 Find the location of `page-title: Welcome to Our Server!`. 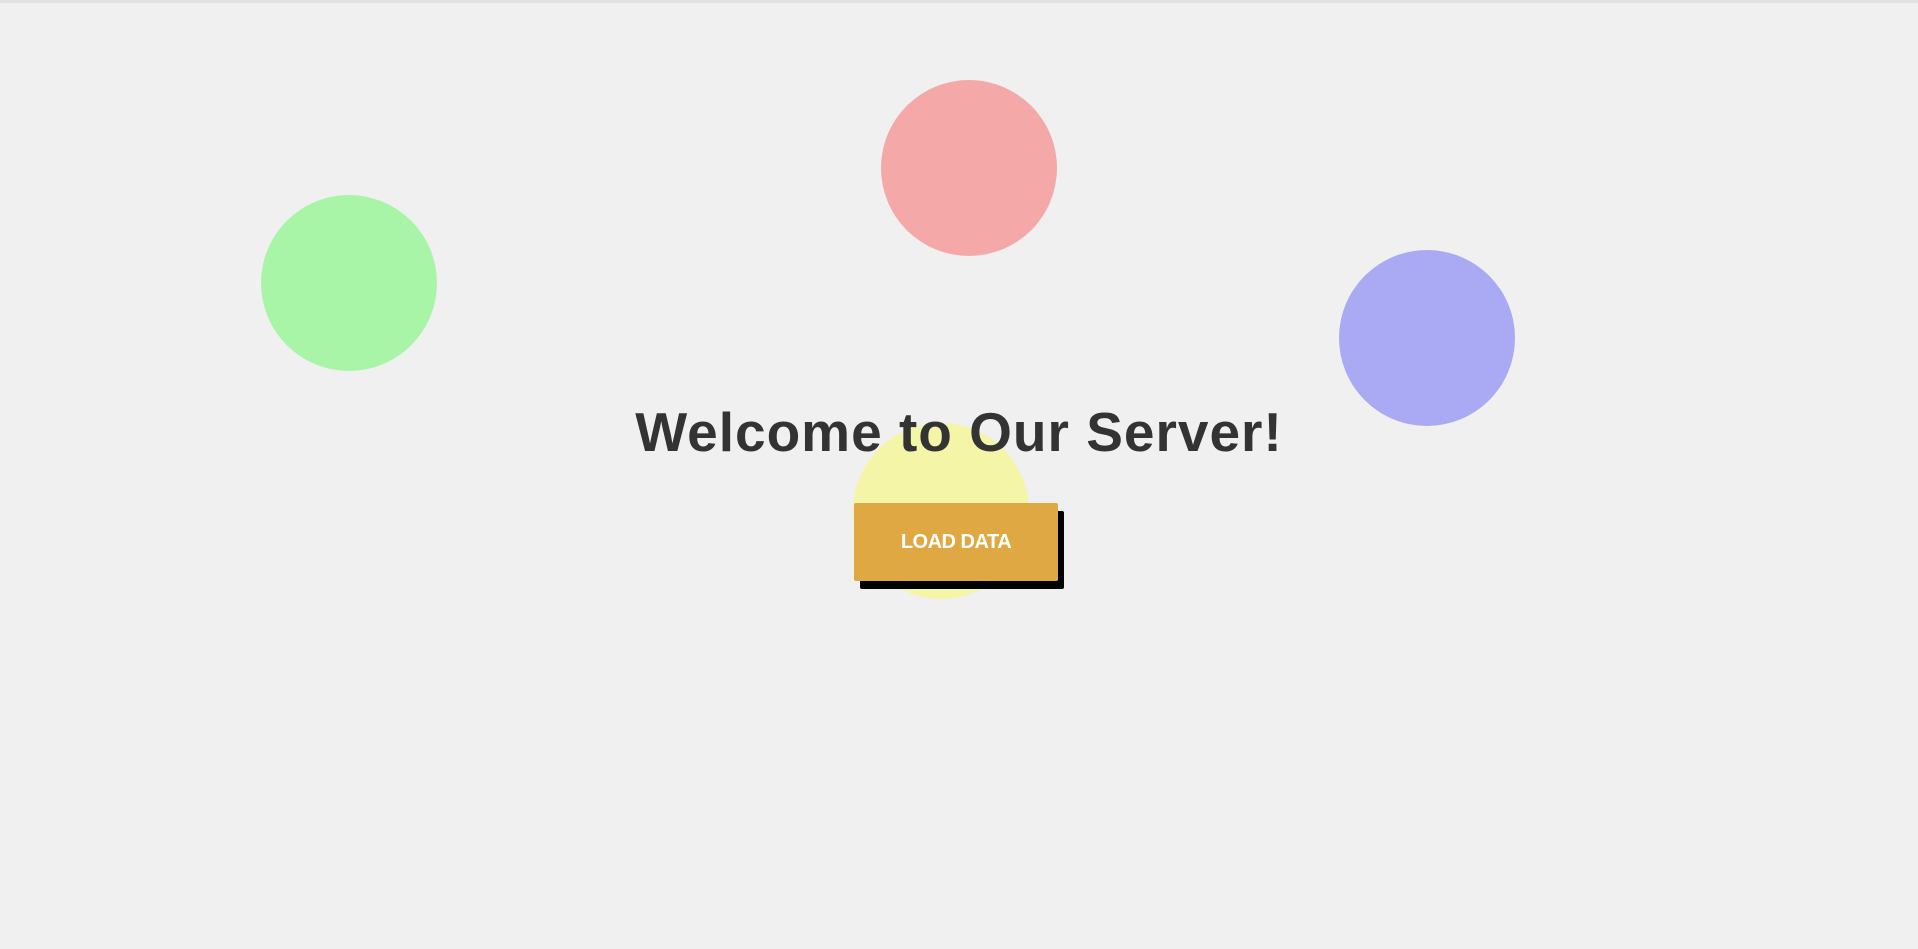

page-title: Welcome to Our Server! is located at coordinates (959, 432).